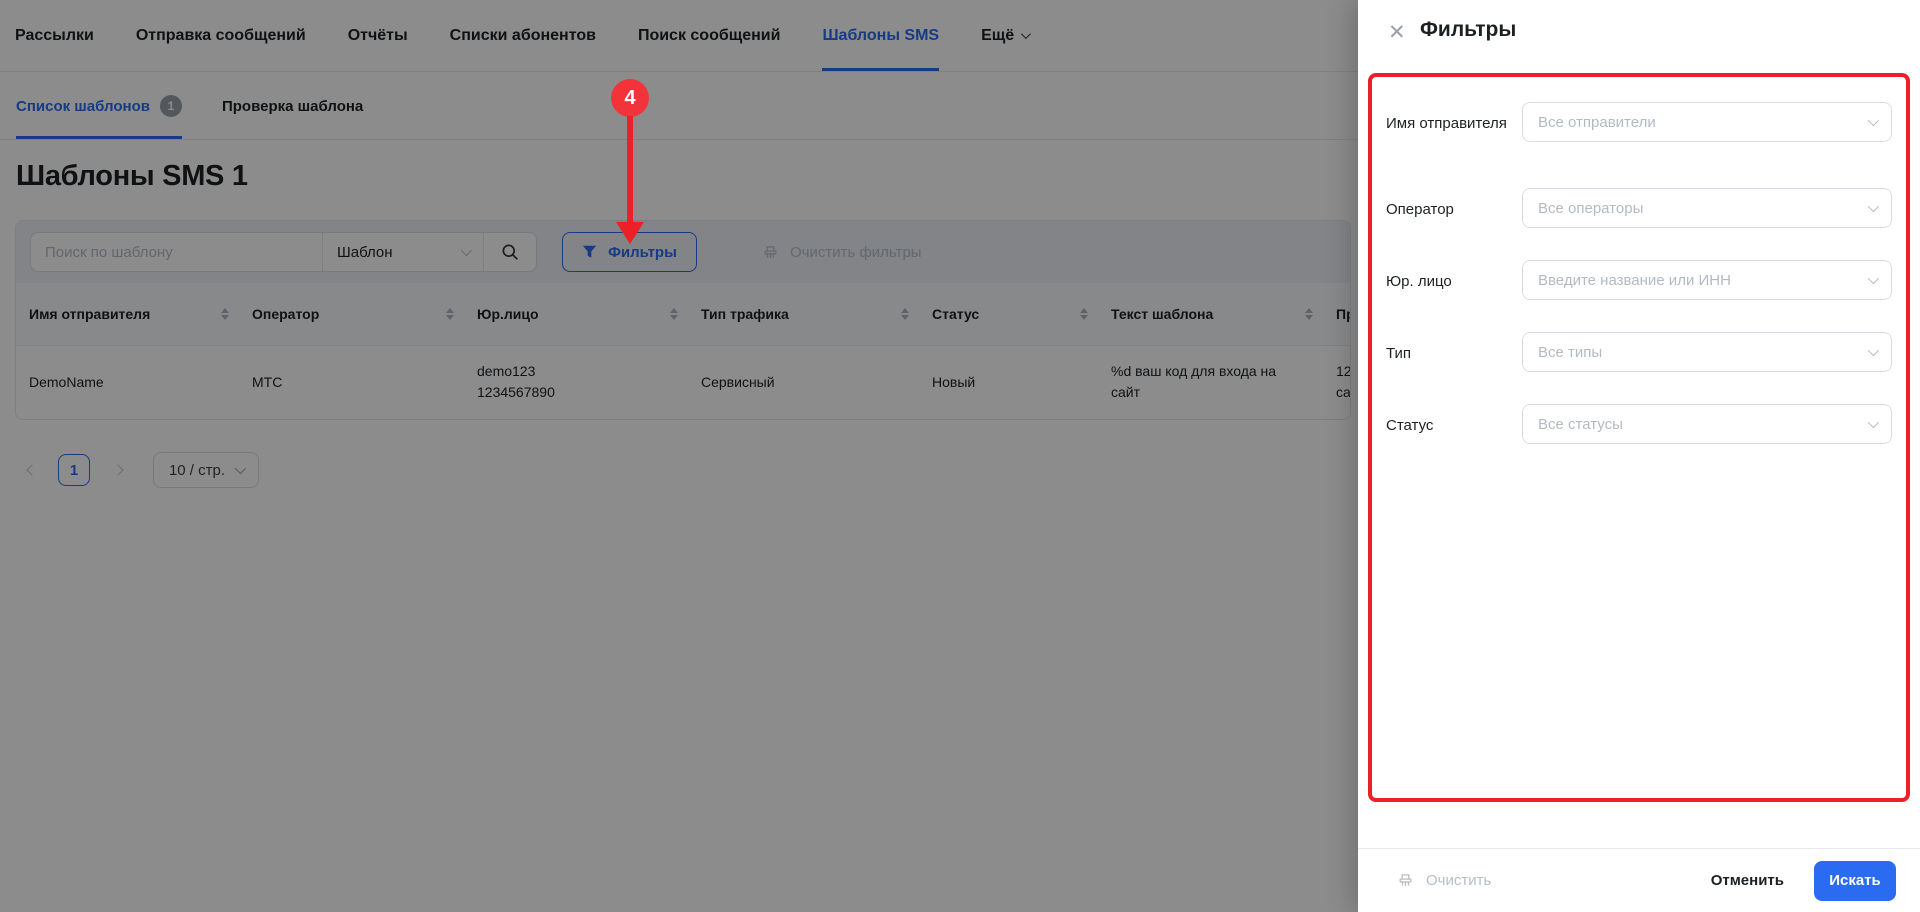 The height and width of the screenshot is (912, 1920). What do you see at coordinates (1855, 880) in the screenshot?
I see `drawer-search-button: Искать` at bounding box center [1855, 880].